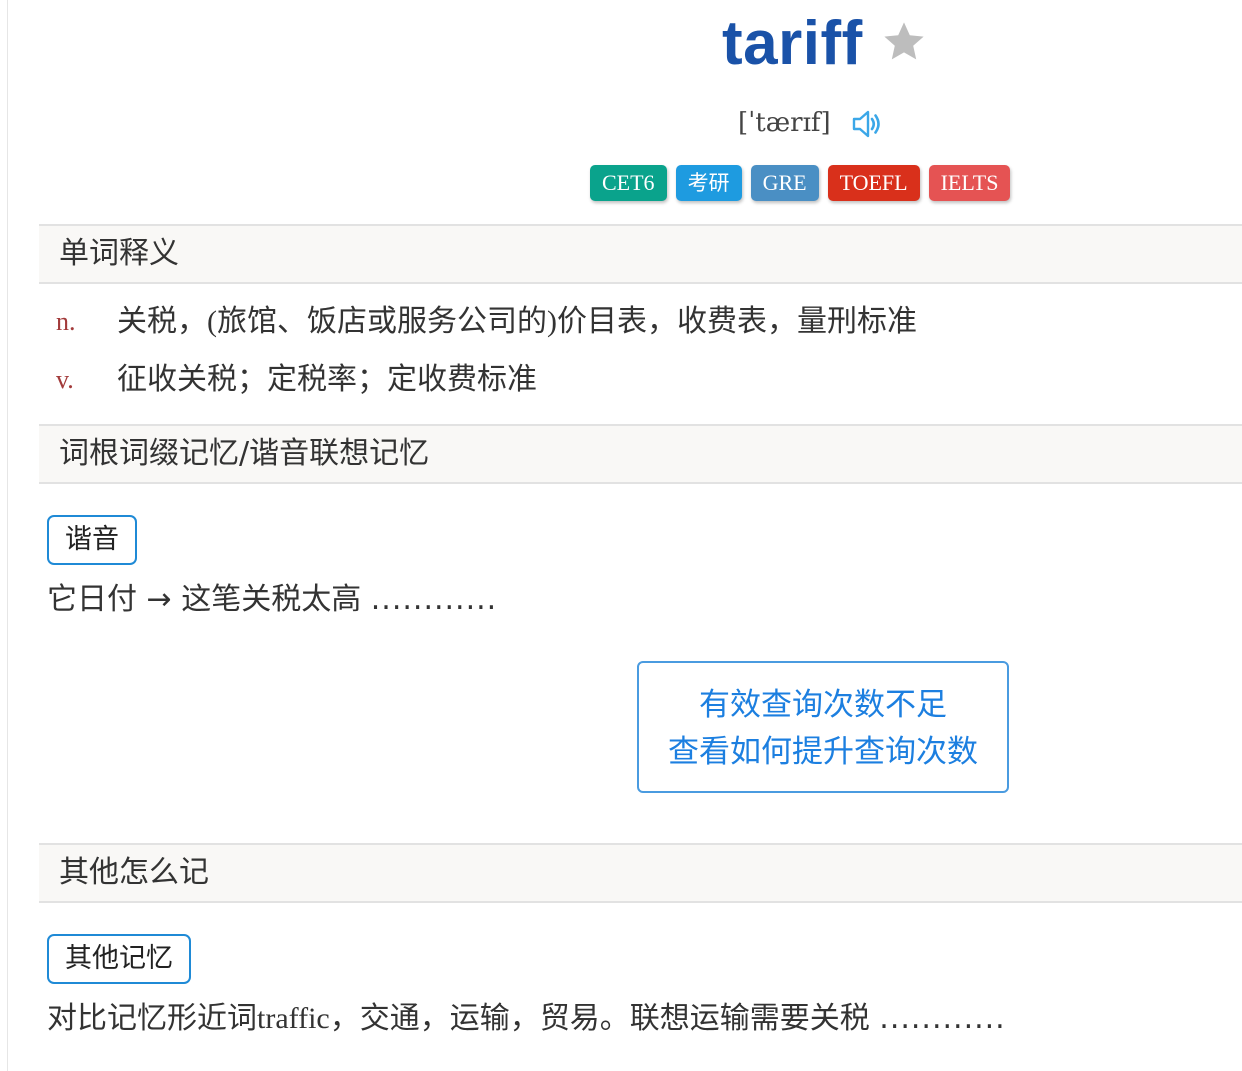  What do you see at coordinates (92, 540) in the screenshot?
I see `homophone-tag: 谐音` at bounding box center [92, 540].